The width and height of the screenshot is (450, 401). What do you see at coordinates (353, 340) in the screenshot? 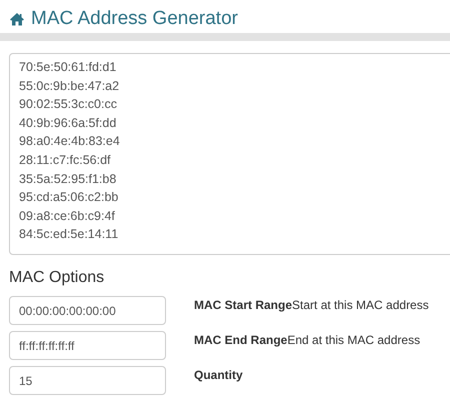
I see `field-description: End at this MAC address` at bounding box center [353, 340].